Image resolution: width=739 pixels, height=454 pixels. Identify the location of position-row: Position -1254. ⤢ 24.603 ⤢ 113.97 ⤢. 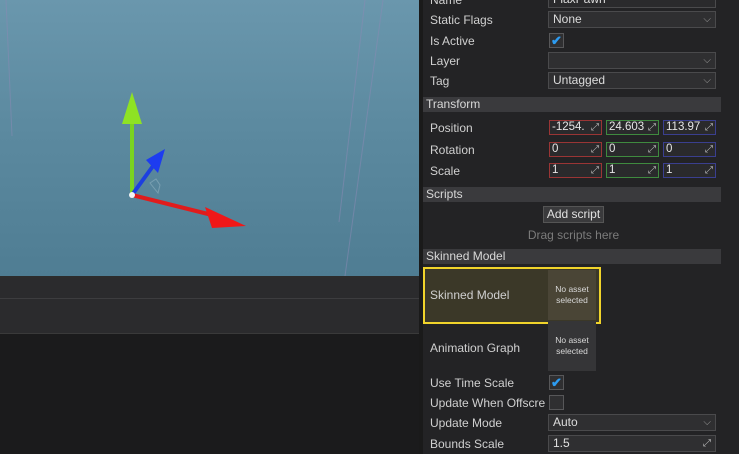
(581, 128).